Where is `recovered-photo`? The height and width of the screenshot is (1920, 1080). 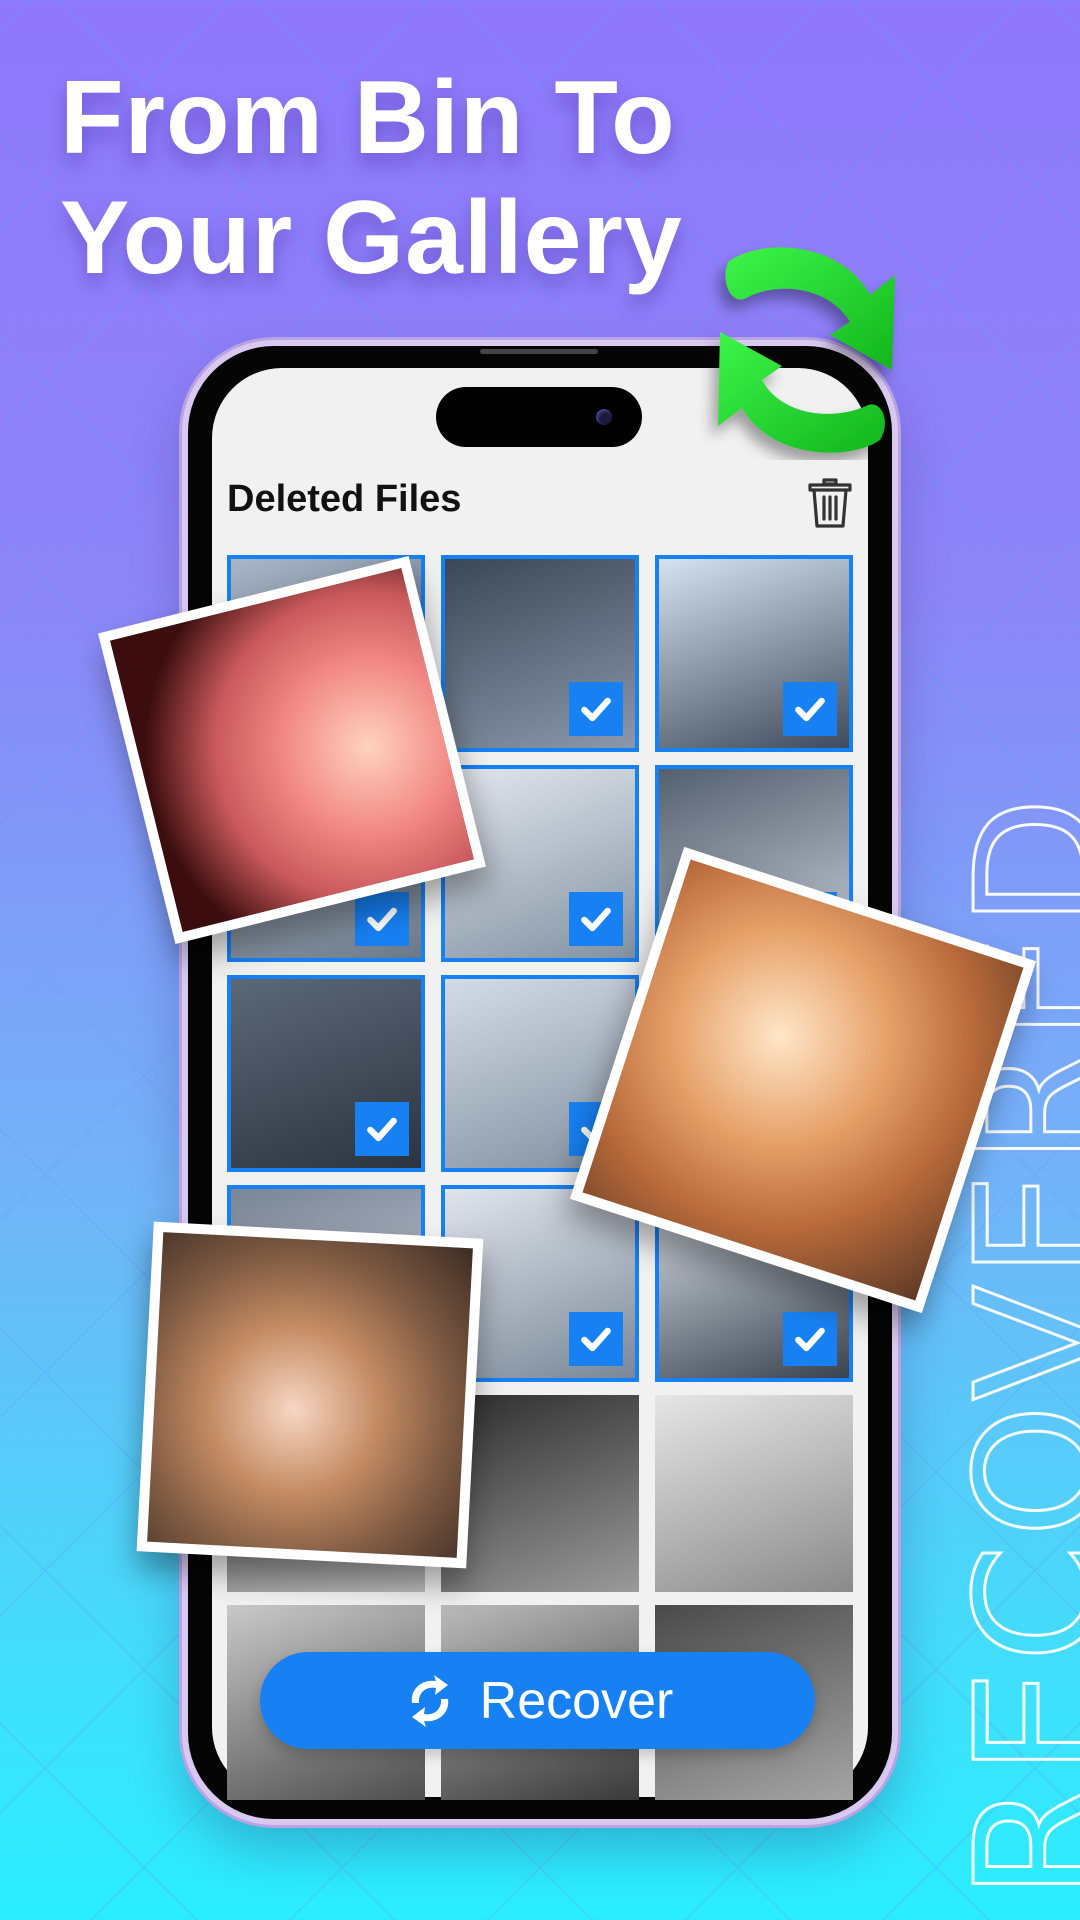 recovered-photo is located at coordinates (310, 1395).